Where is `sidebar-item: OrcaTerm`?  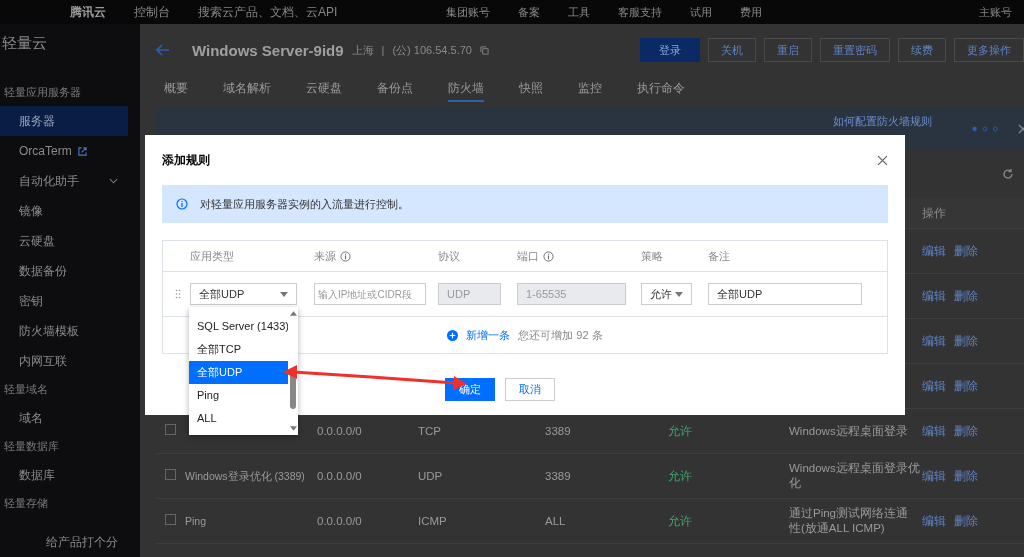 sidebar-item: OrcaTerm is located at coordinates (70, 151).